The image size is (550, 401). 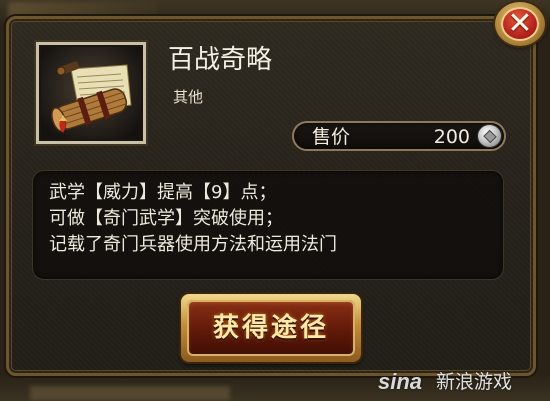 I want to click on price-label: 售价, so click(x=331, y=137).